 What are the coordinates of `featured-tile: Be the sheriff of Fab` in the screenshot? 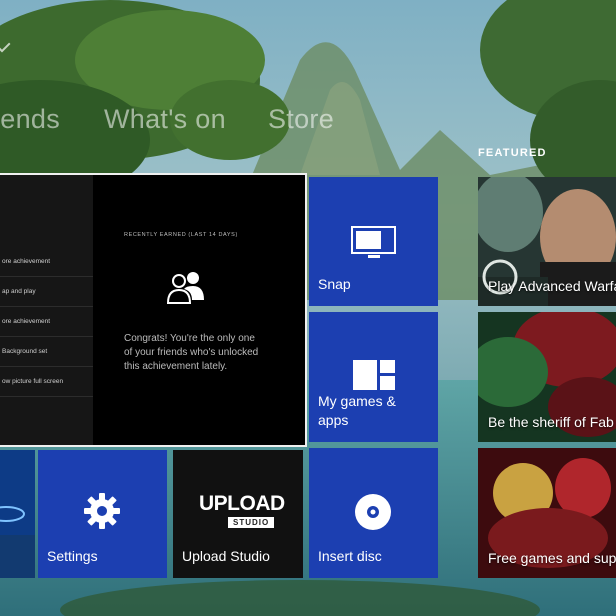 It's located at (547, 377).